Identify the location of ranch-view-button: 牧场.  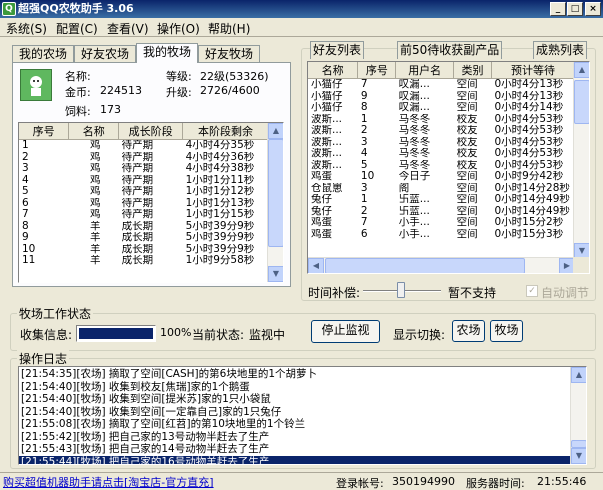
(506, 331).